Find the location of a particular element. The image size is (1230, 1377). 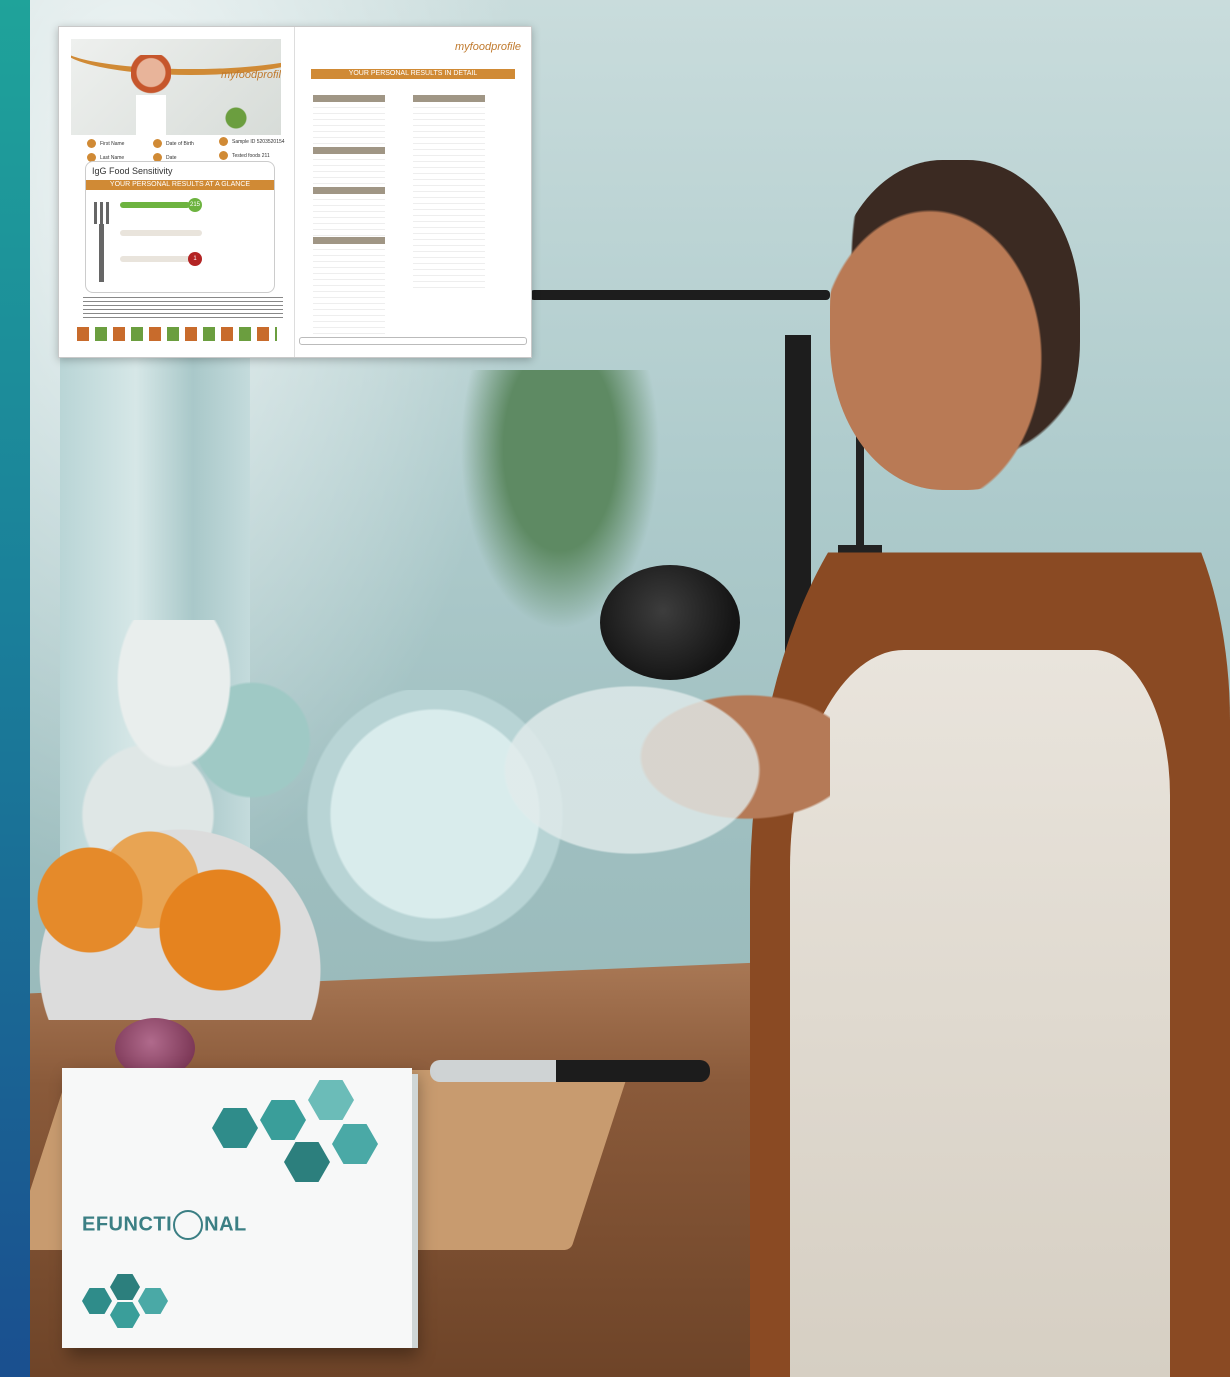

report-logo: myfoodprofile is located at coordinates (251, 75).